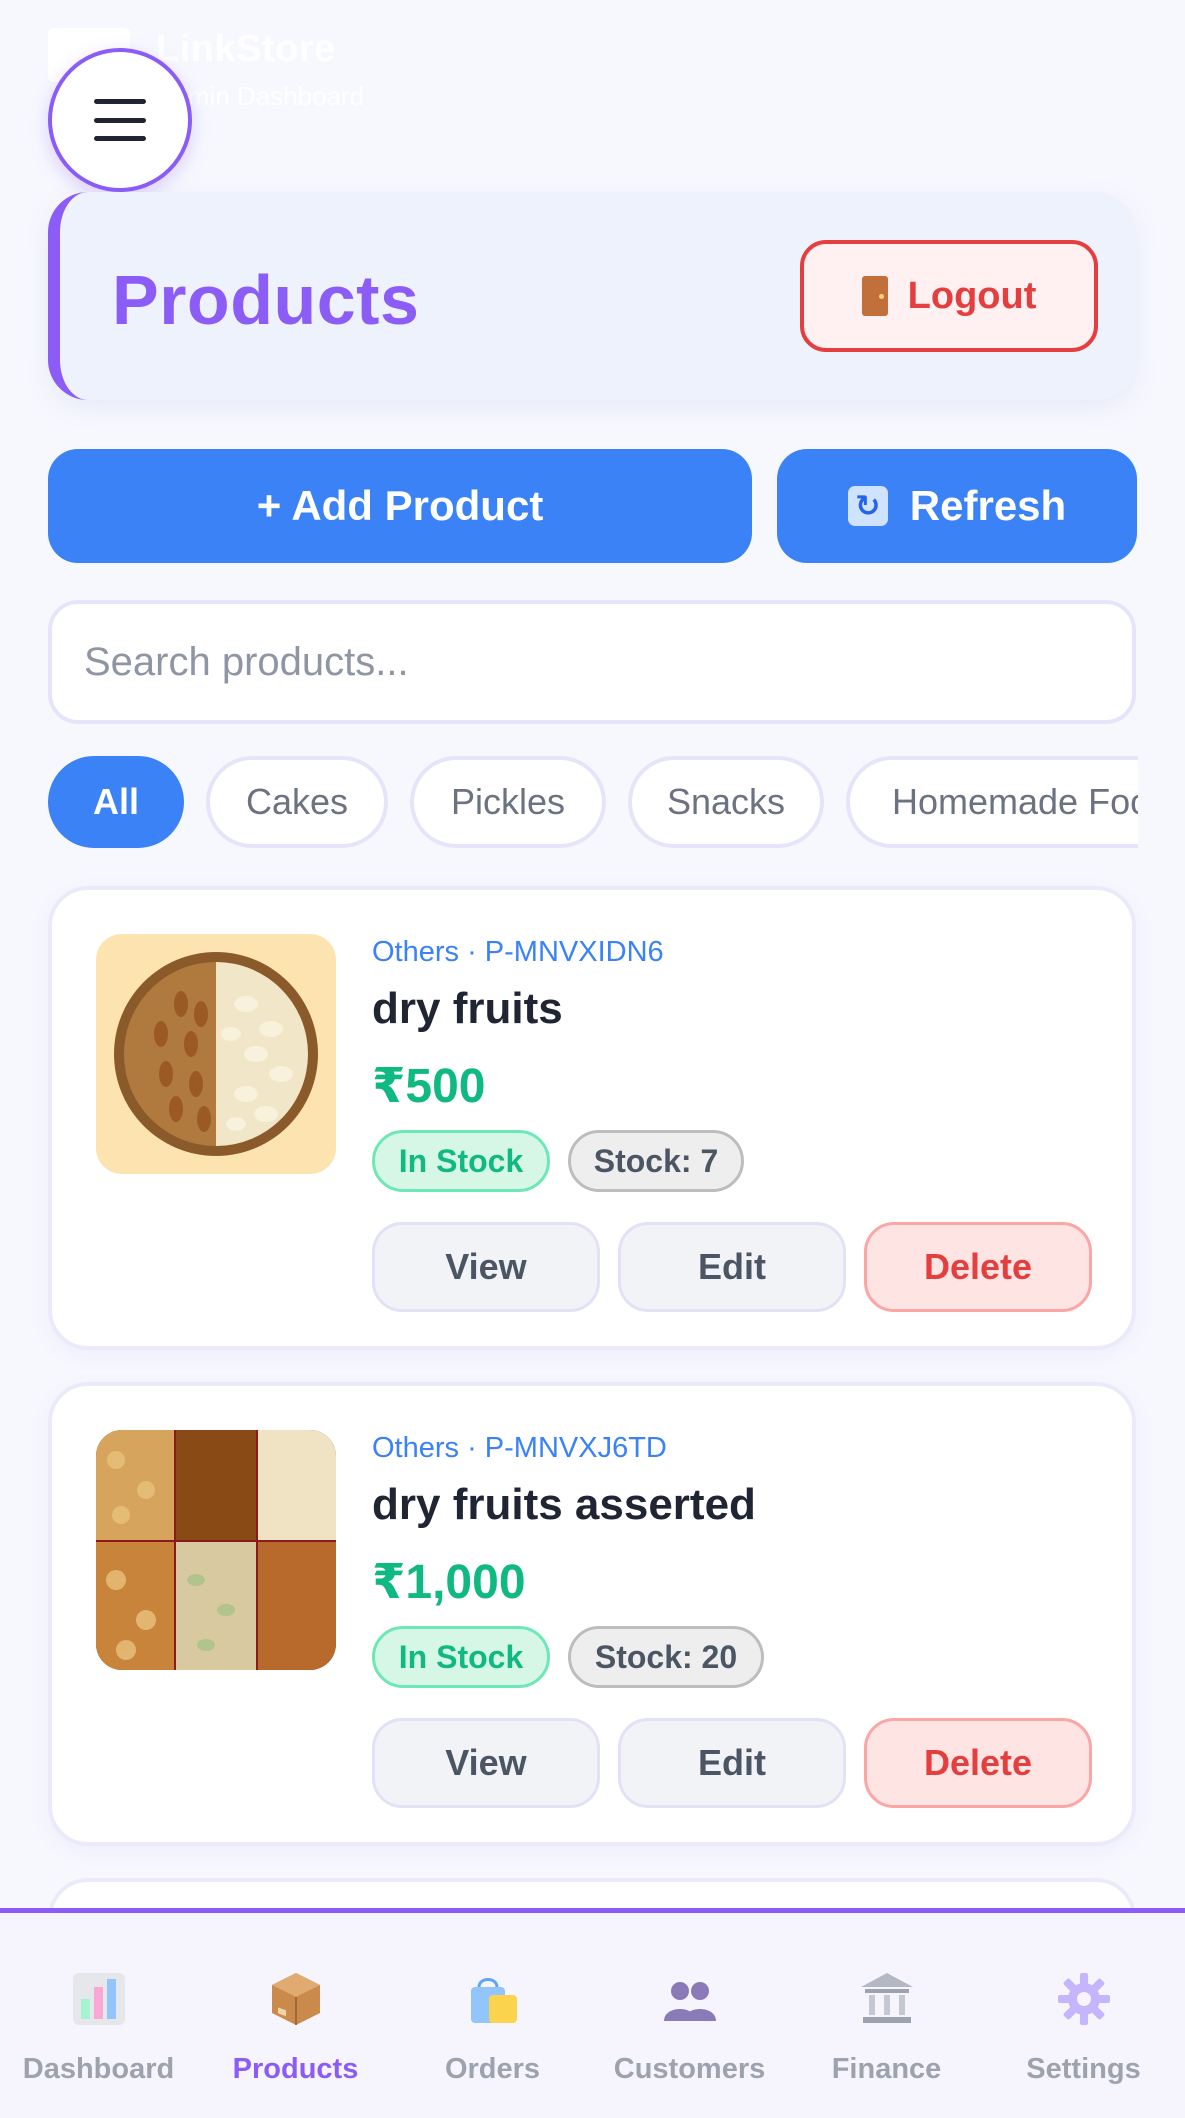 This screenshot has width=1185, height=2118. Describe the element at coordinates (666, 1657) in the screenshot. I see `stock-count-badge: Stock: 20` at that location.